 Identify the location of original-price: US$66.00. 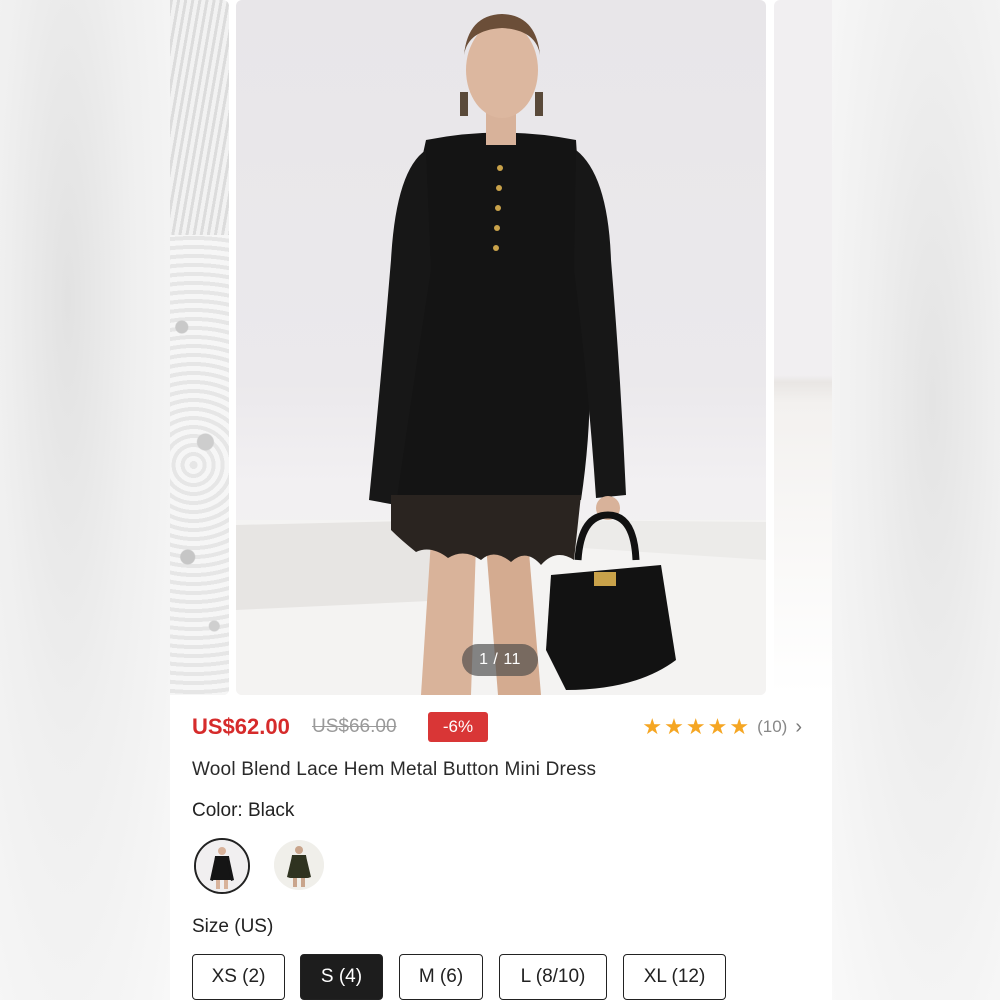
(354, 726).